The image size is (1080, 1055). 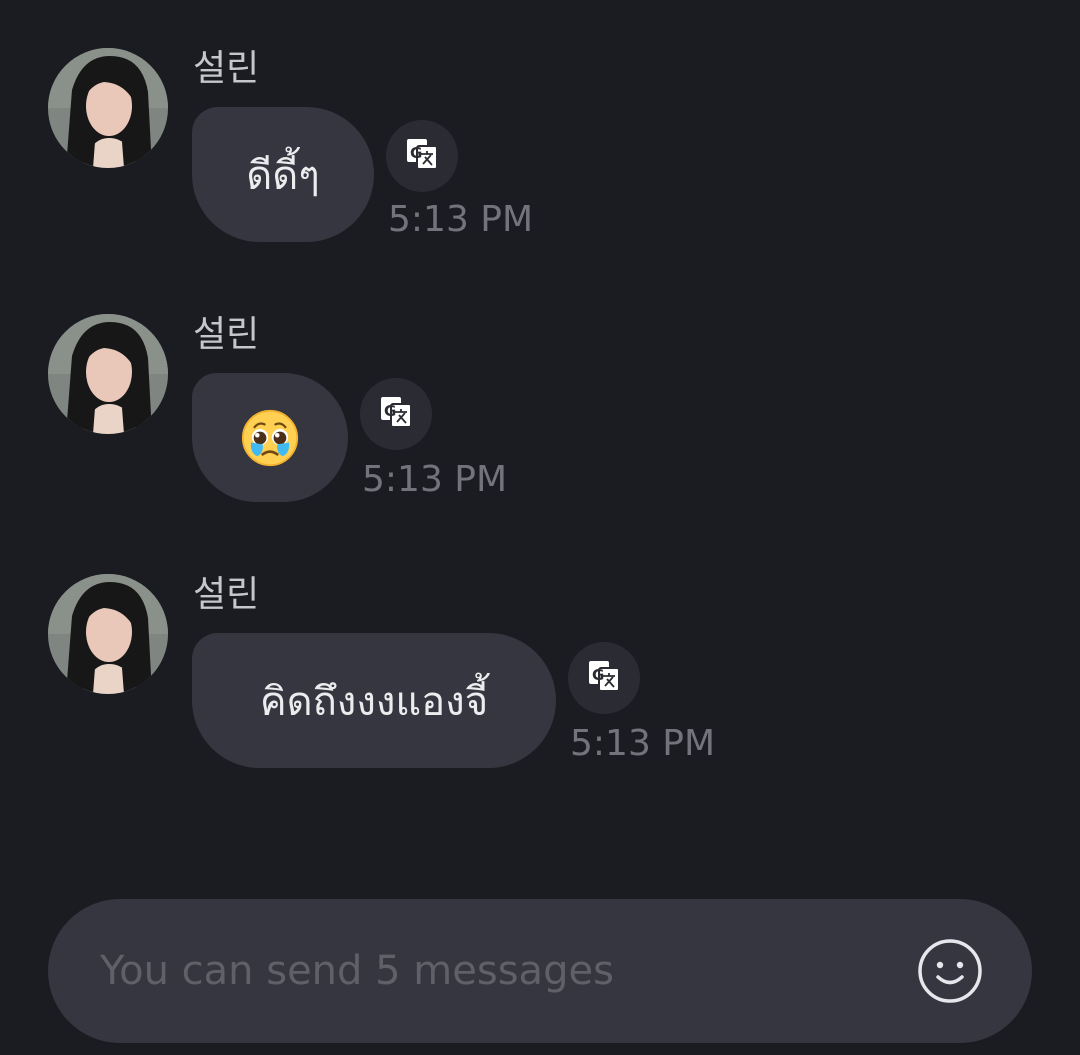 I want to click on message-text: คิดถึงงงแองจี้, so click(x=374, y=701).